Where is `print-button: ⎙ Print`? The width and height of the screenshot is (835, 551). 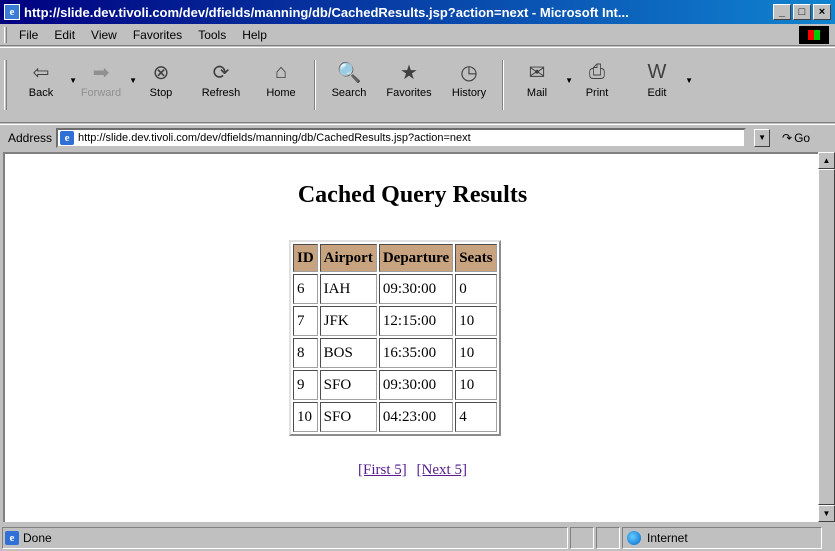
print-button: ⎙ Print is located at coordinates (597, 80).